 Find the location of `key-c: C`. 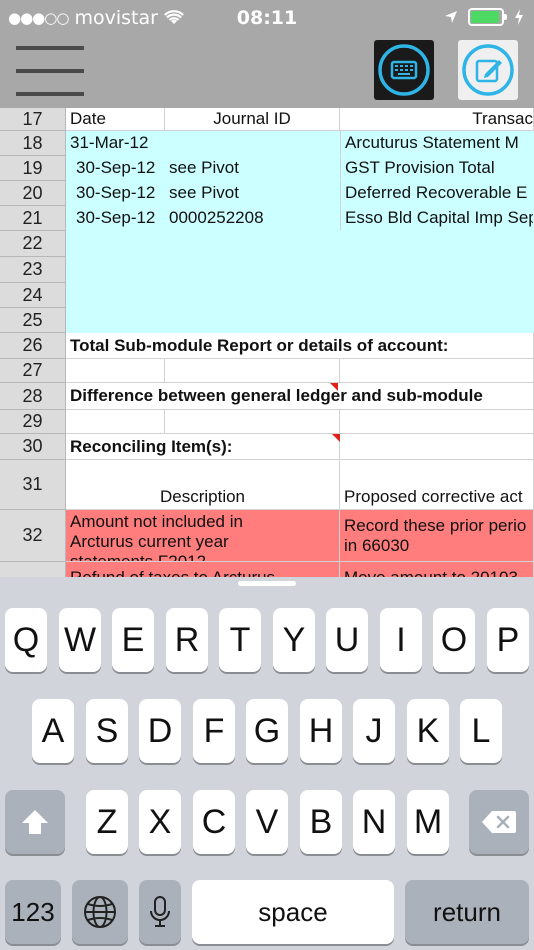

key-c: C is located at coordinates (214, 822).